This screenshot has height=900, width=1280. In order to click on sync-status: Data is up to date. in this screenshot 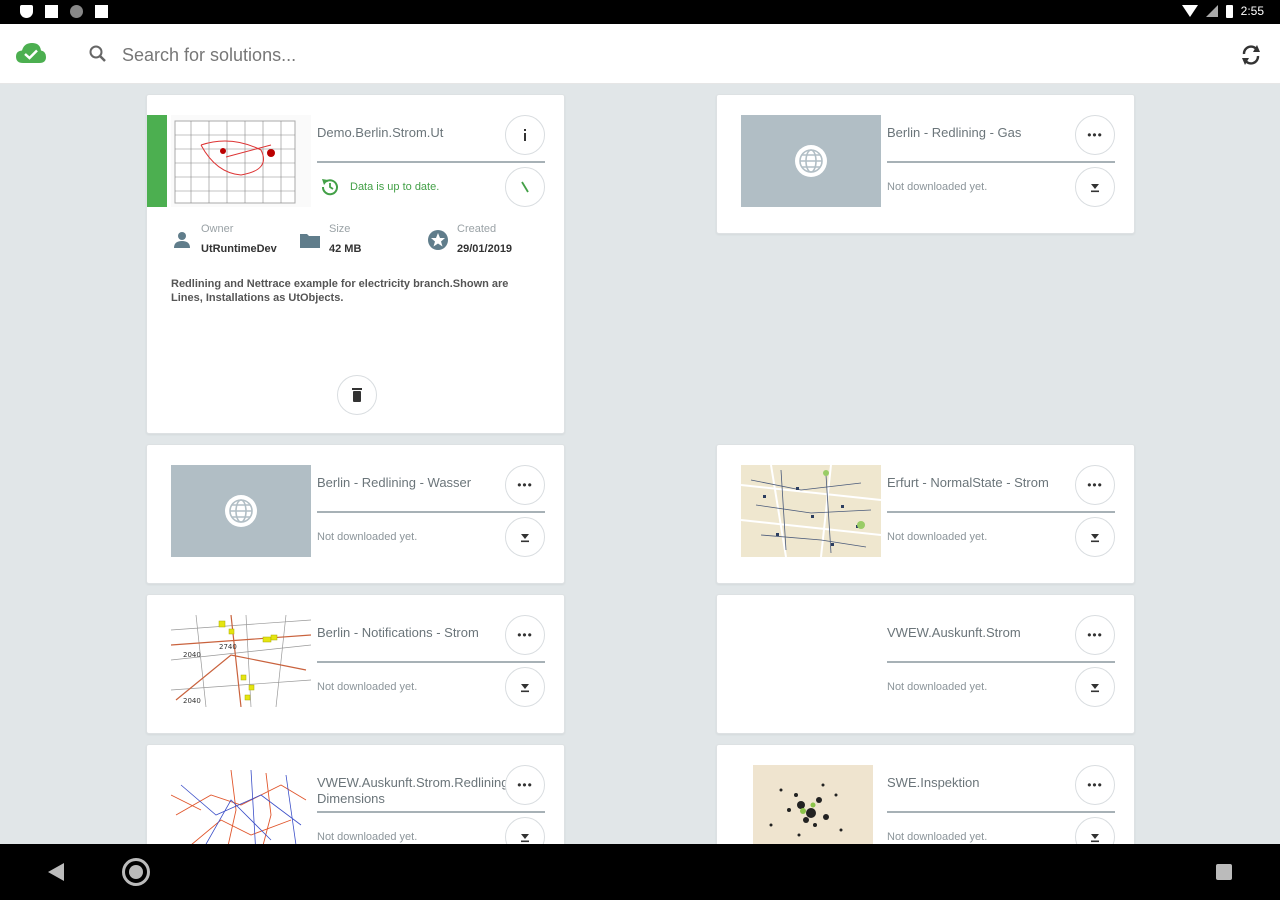, I will do `click(395, 187)`.